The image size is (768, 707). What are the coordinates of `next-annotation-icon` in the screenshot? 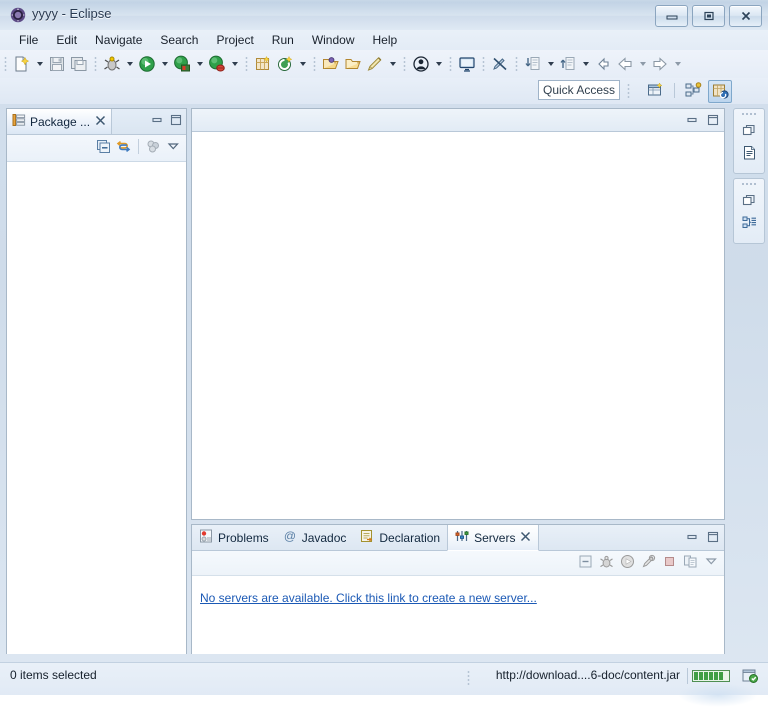 It's located at (533, 64).